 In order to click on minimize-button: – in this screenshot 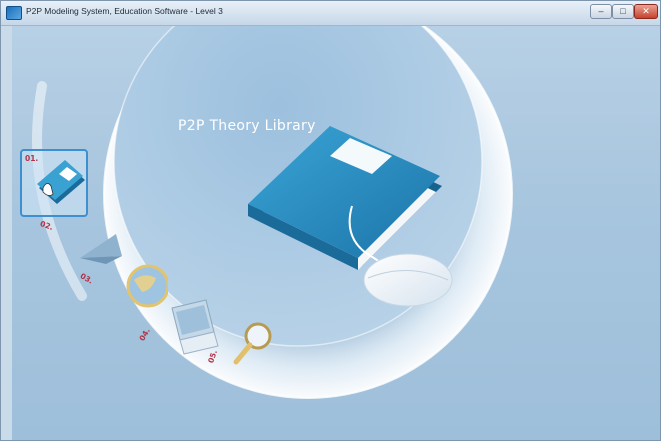, I will do `click(601, 11)`.